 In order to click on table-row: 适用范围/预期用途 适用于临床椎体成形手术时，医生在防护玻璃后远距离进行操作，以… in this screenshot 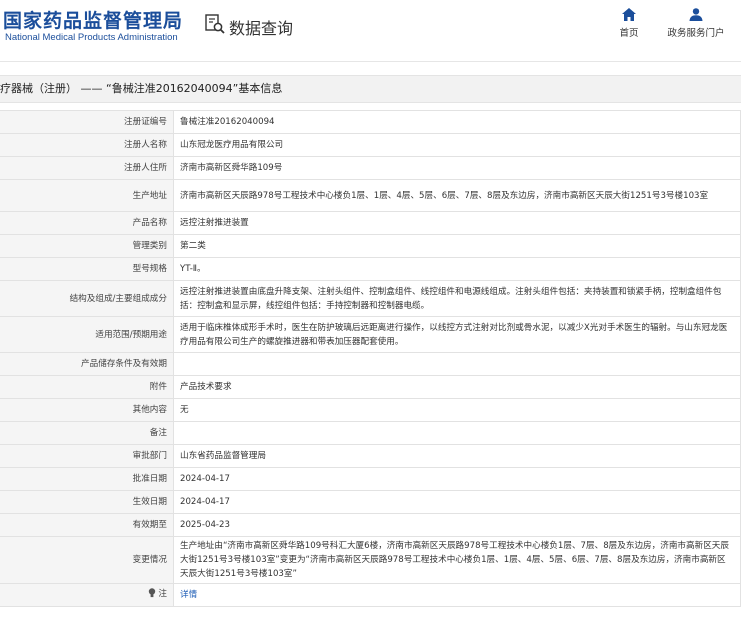, I will do `click(370, 334)`.